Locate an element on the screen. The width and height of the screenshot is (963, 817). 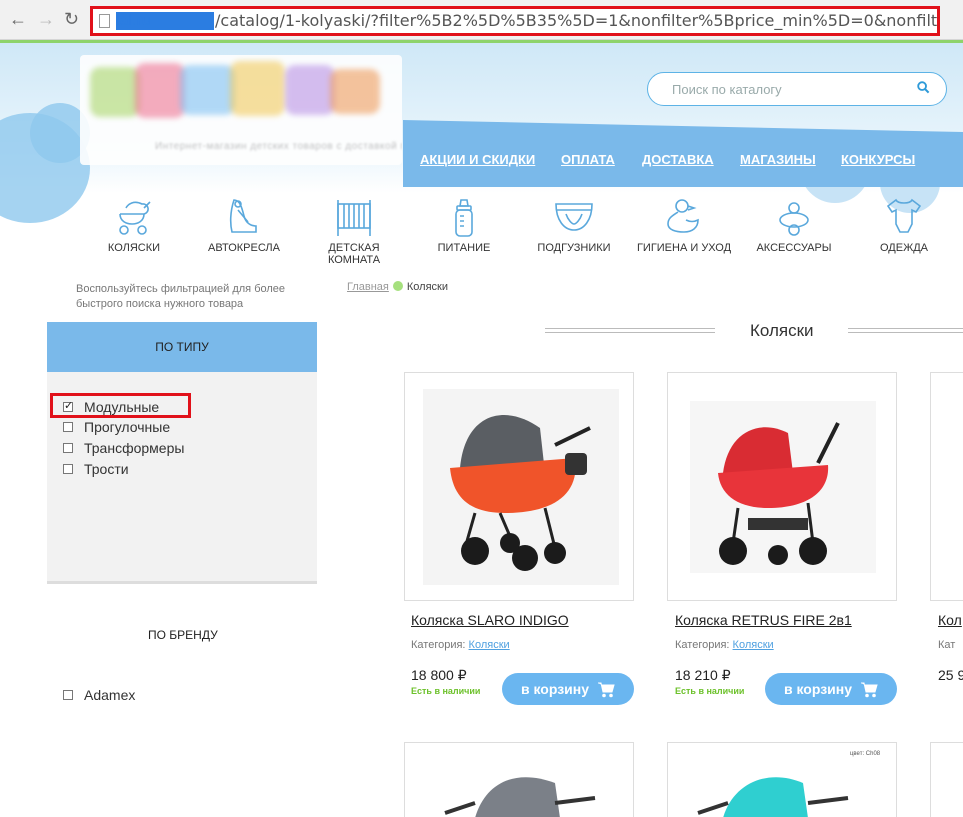
url-domain: lal.ru is located at coordinates (165, 21).